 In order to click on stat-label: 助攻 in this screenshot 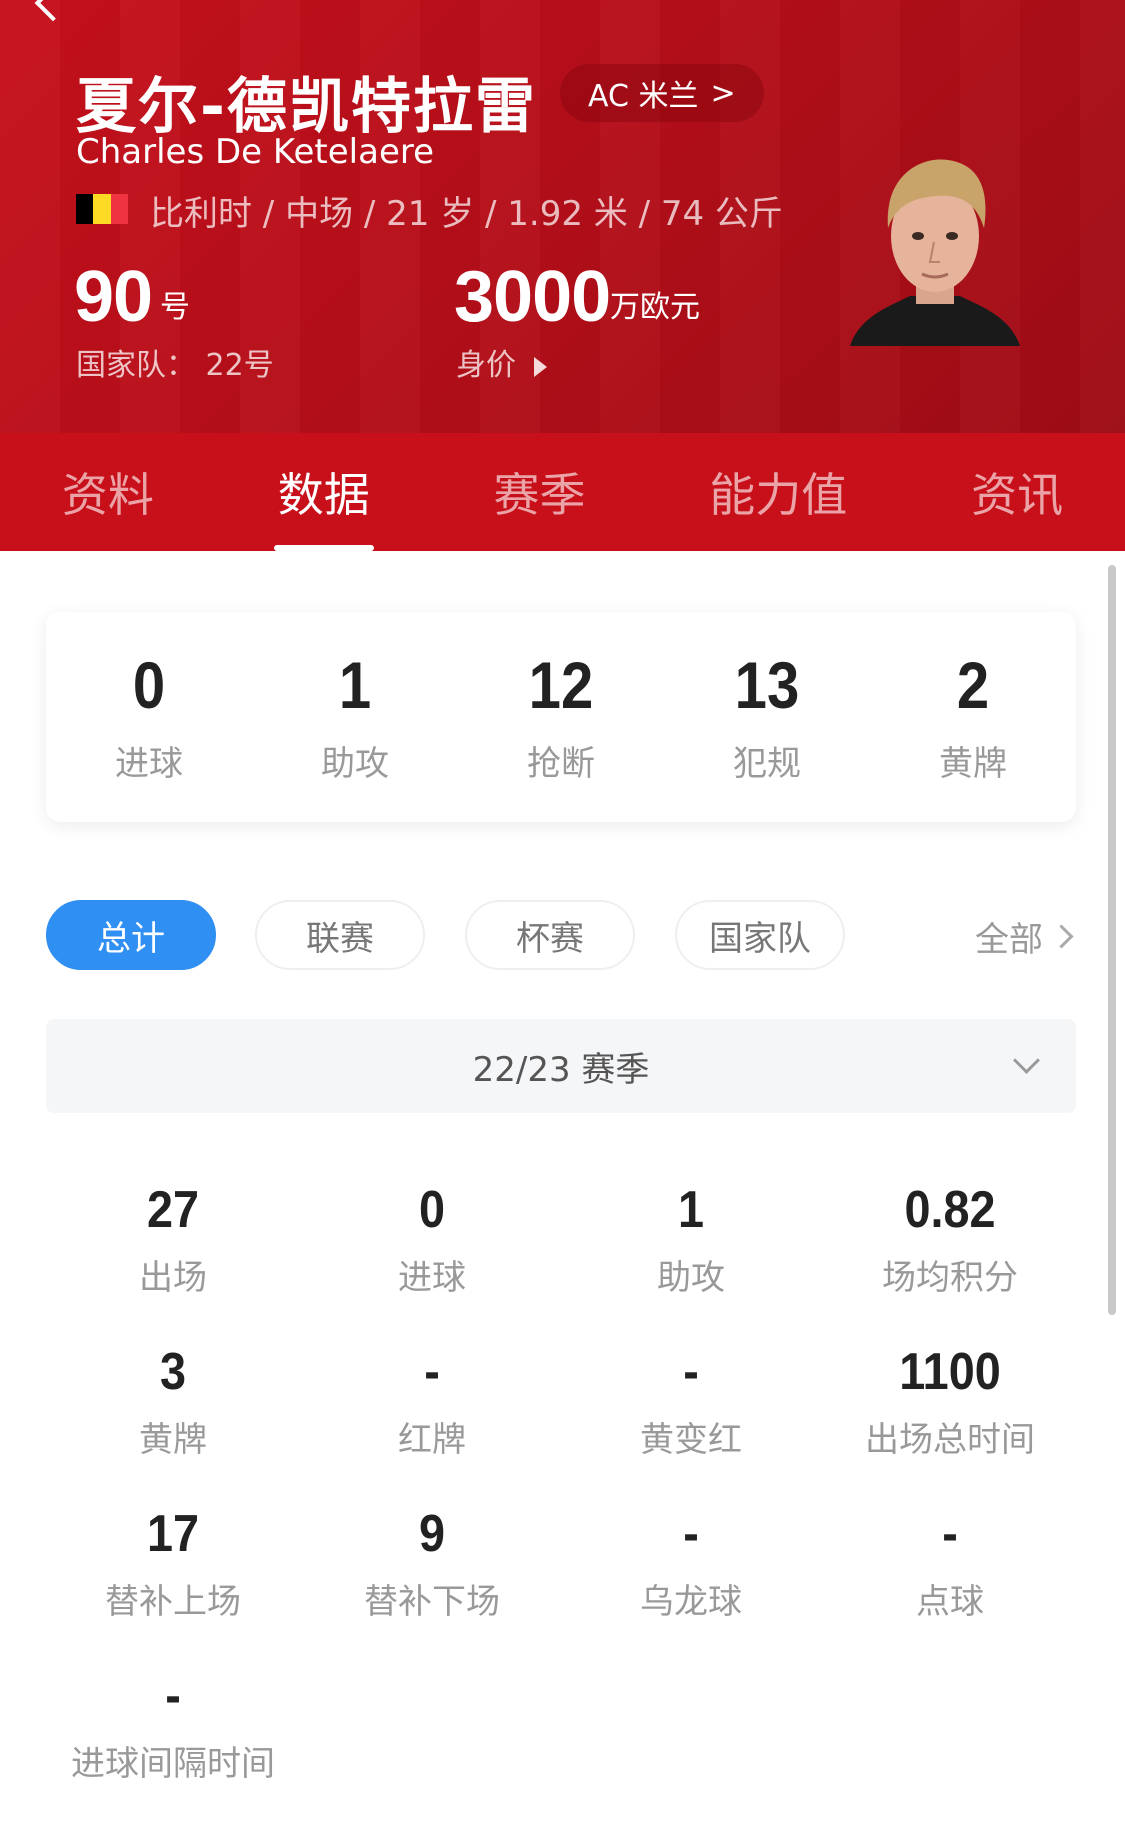, I will do `click(691, 1278)`.